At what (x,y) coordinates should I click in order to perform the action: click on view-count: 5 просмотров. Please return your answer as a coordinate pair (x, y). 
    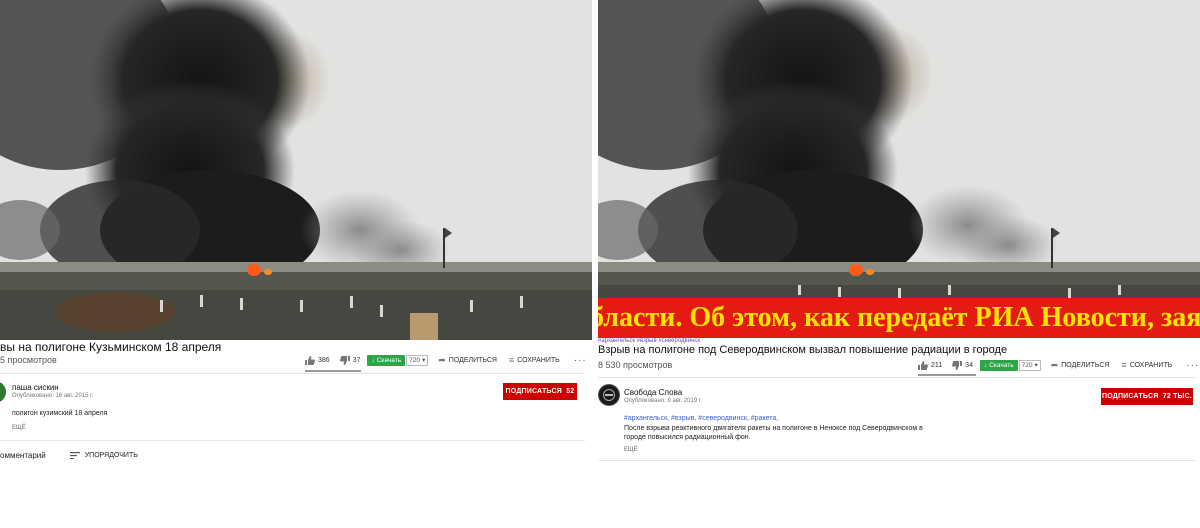
    Looking at the image, I should click on (28, 360).